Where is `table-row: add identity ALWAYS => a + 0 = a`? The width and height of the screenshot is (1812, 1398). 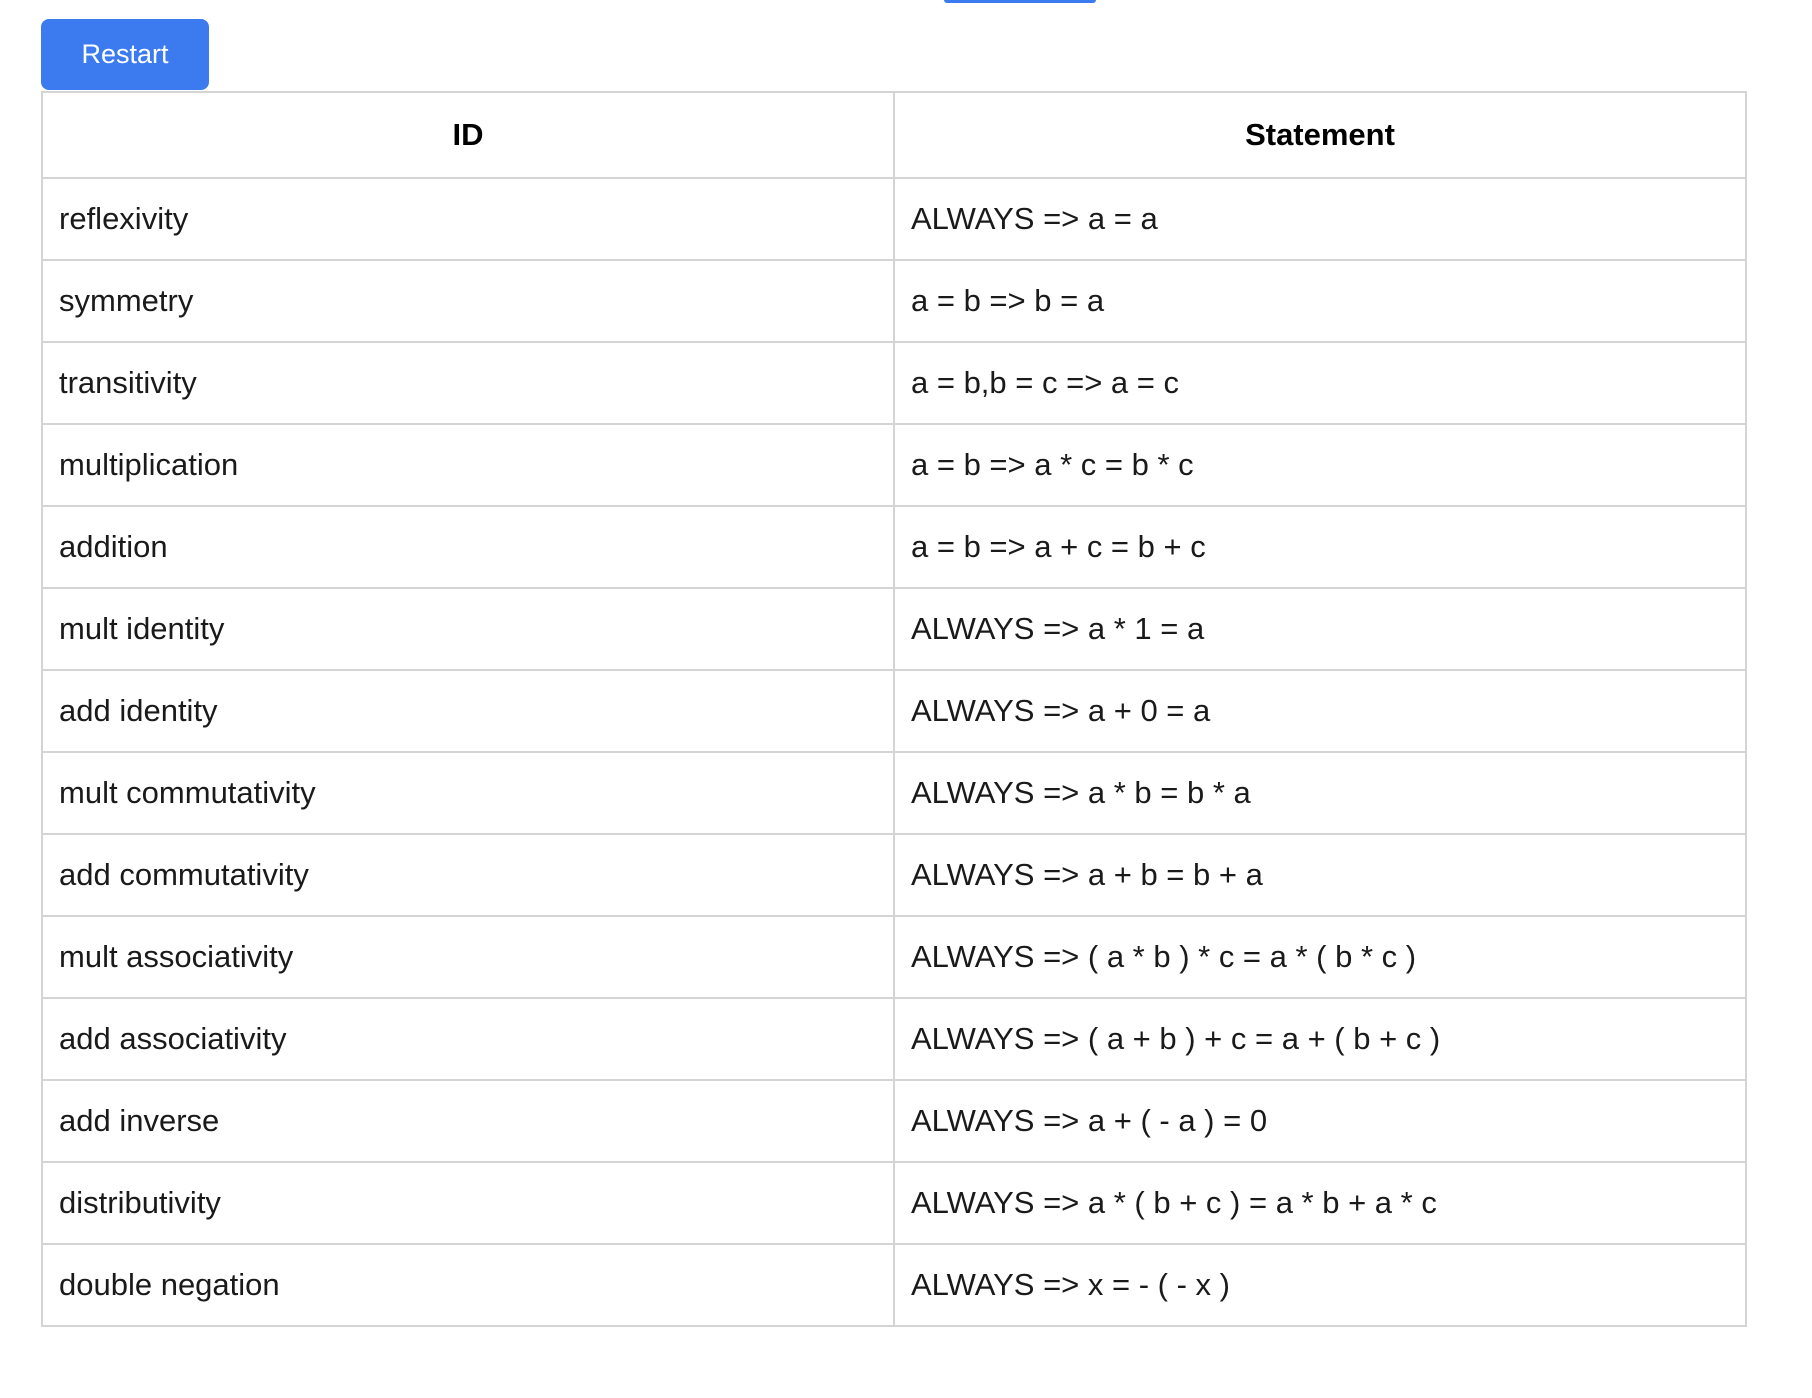
table-row: add identity ALWAYS => a + 0 = a is located at coordinates (894, 711).